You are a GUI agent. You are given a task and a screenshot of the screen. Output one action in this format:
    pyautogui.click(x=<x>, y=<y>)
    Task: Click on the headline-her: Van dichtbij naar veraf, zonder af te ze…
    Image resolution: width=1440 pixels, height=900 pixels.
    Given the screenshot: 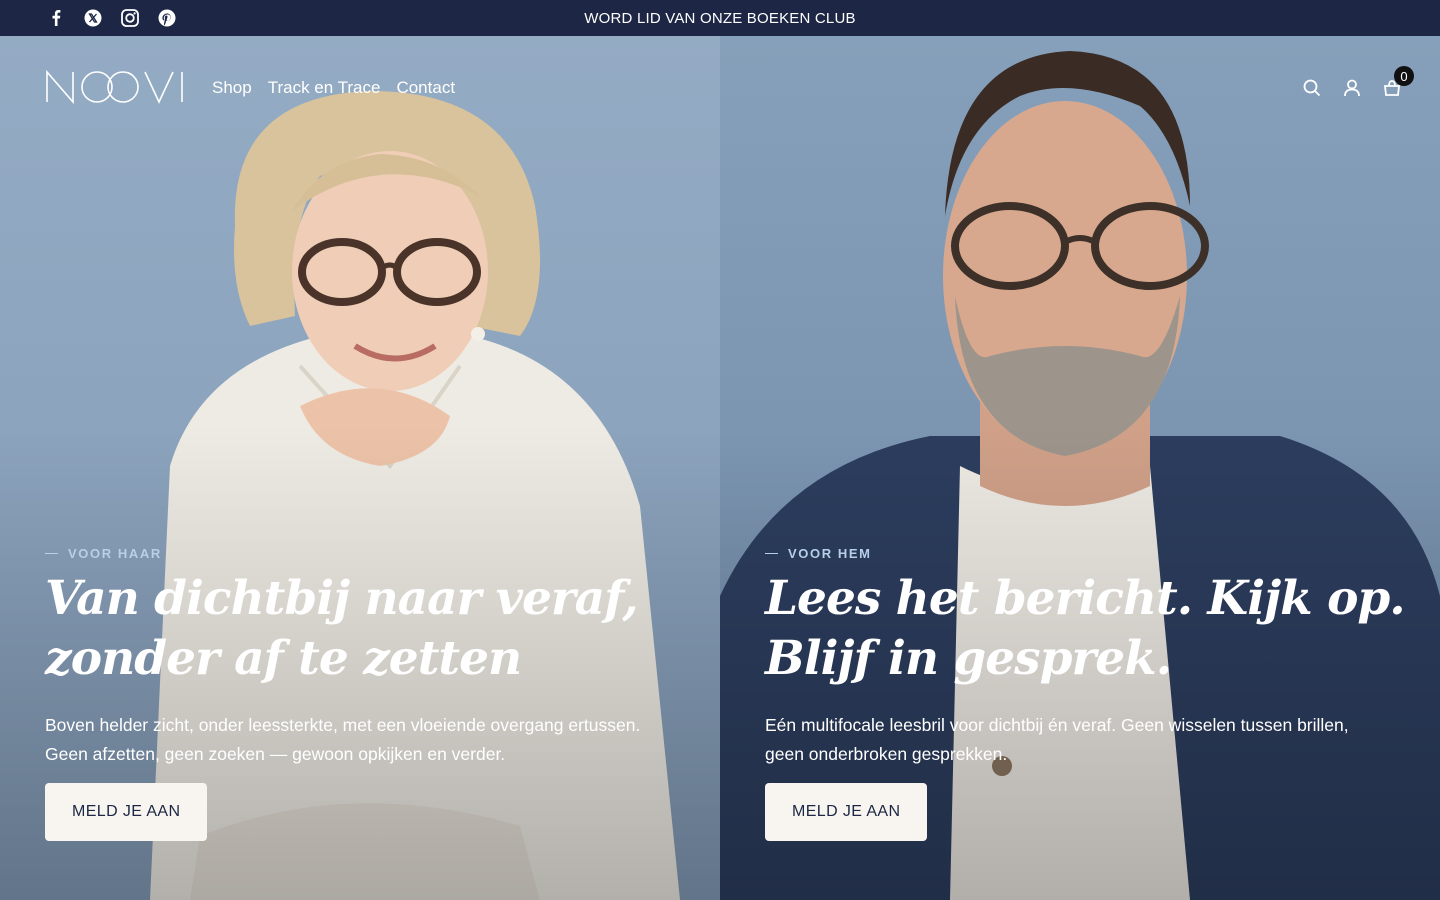 What is the action you would take?
    pyautogui.click(x=375, y=629)
    